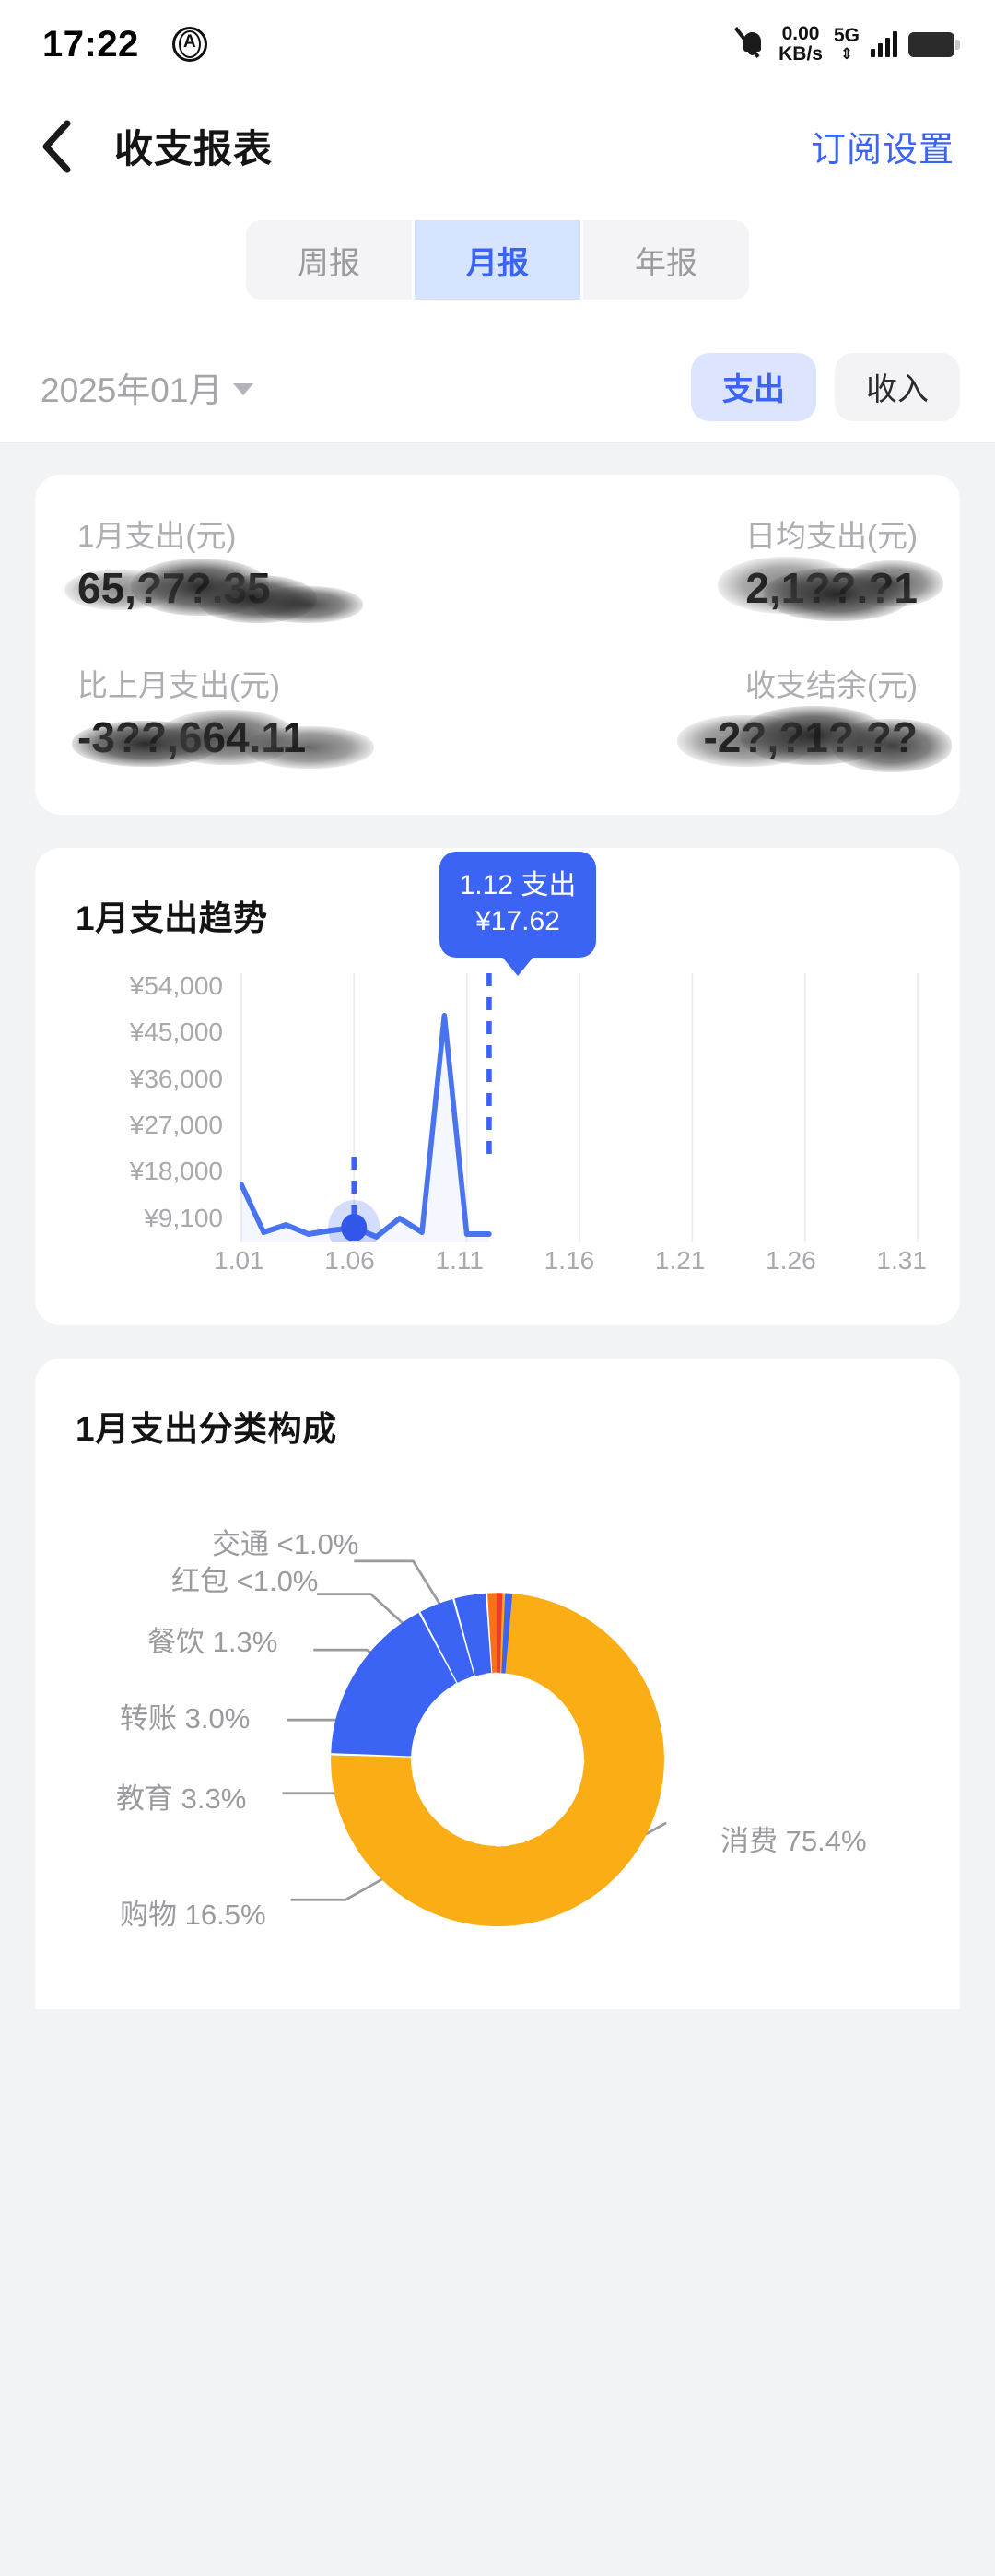 Image resolution: width=995 pixels, height=2576 pixels. Describe the element at coordinates (329, 260) in the screenshot. I see `tab-weekly: 周报` at that location.